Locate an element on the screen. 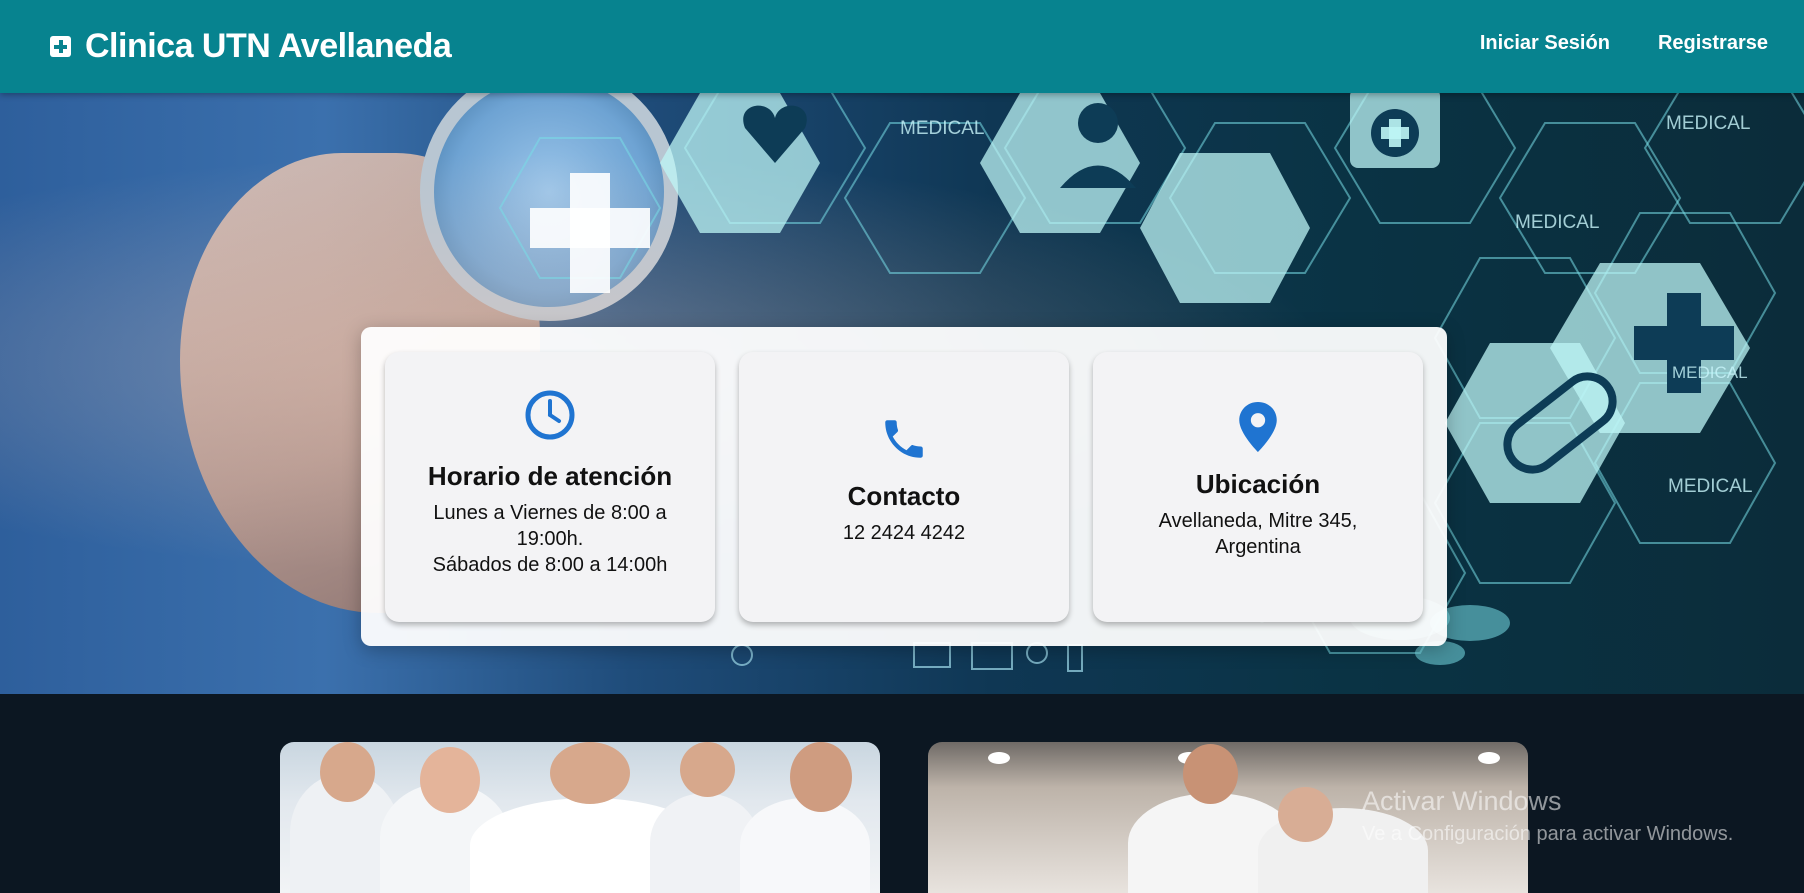  doctors-team-photo is located at coordinates (580, 817).